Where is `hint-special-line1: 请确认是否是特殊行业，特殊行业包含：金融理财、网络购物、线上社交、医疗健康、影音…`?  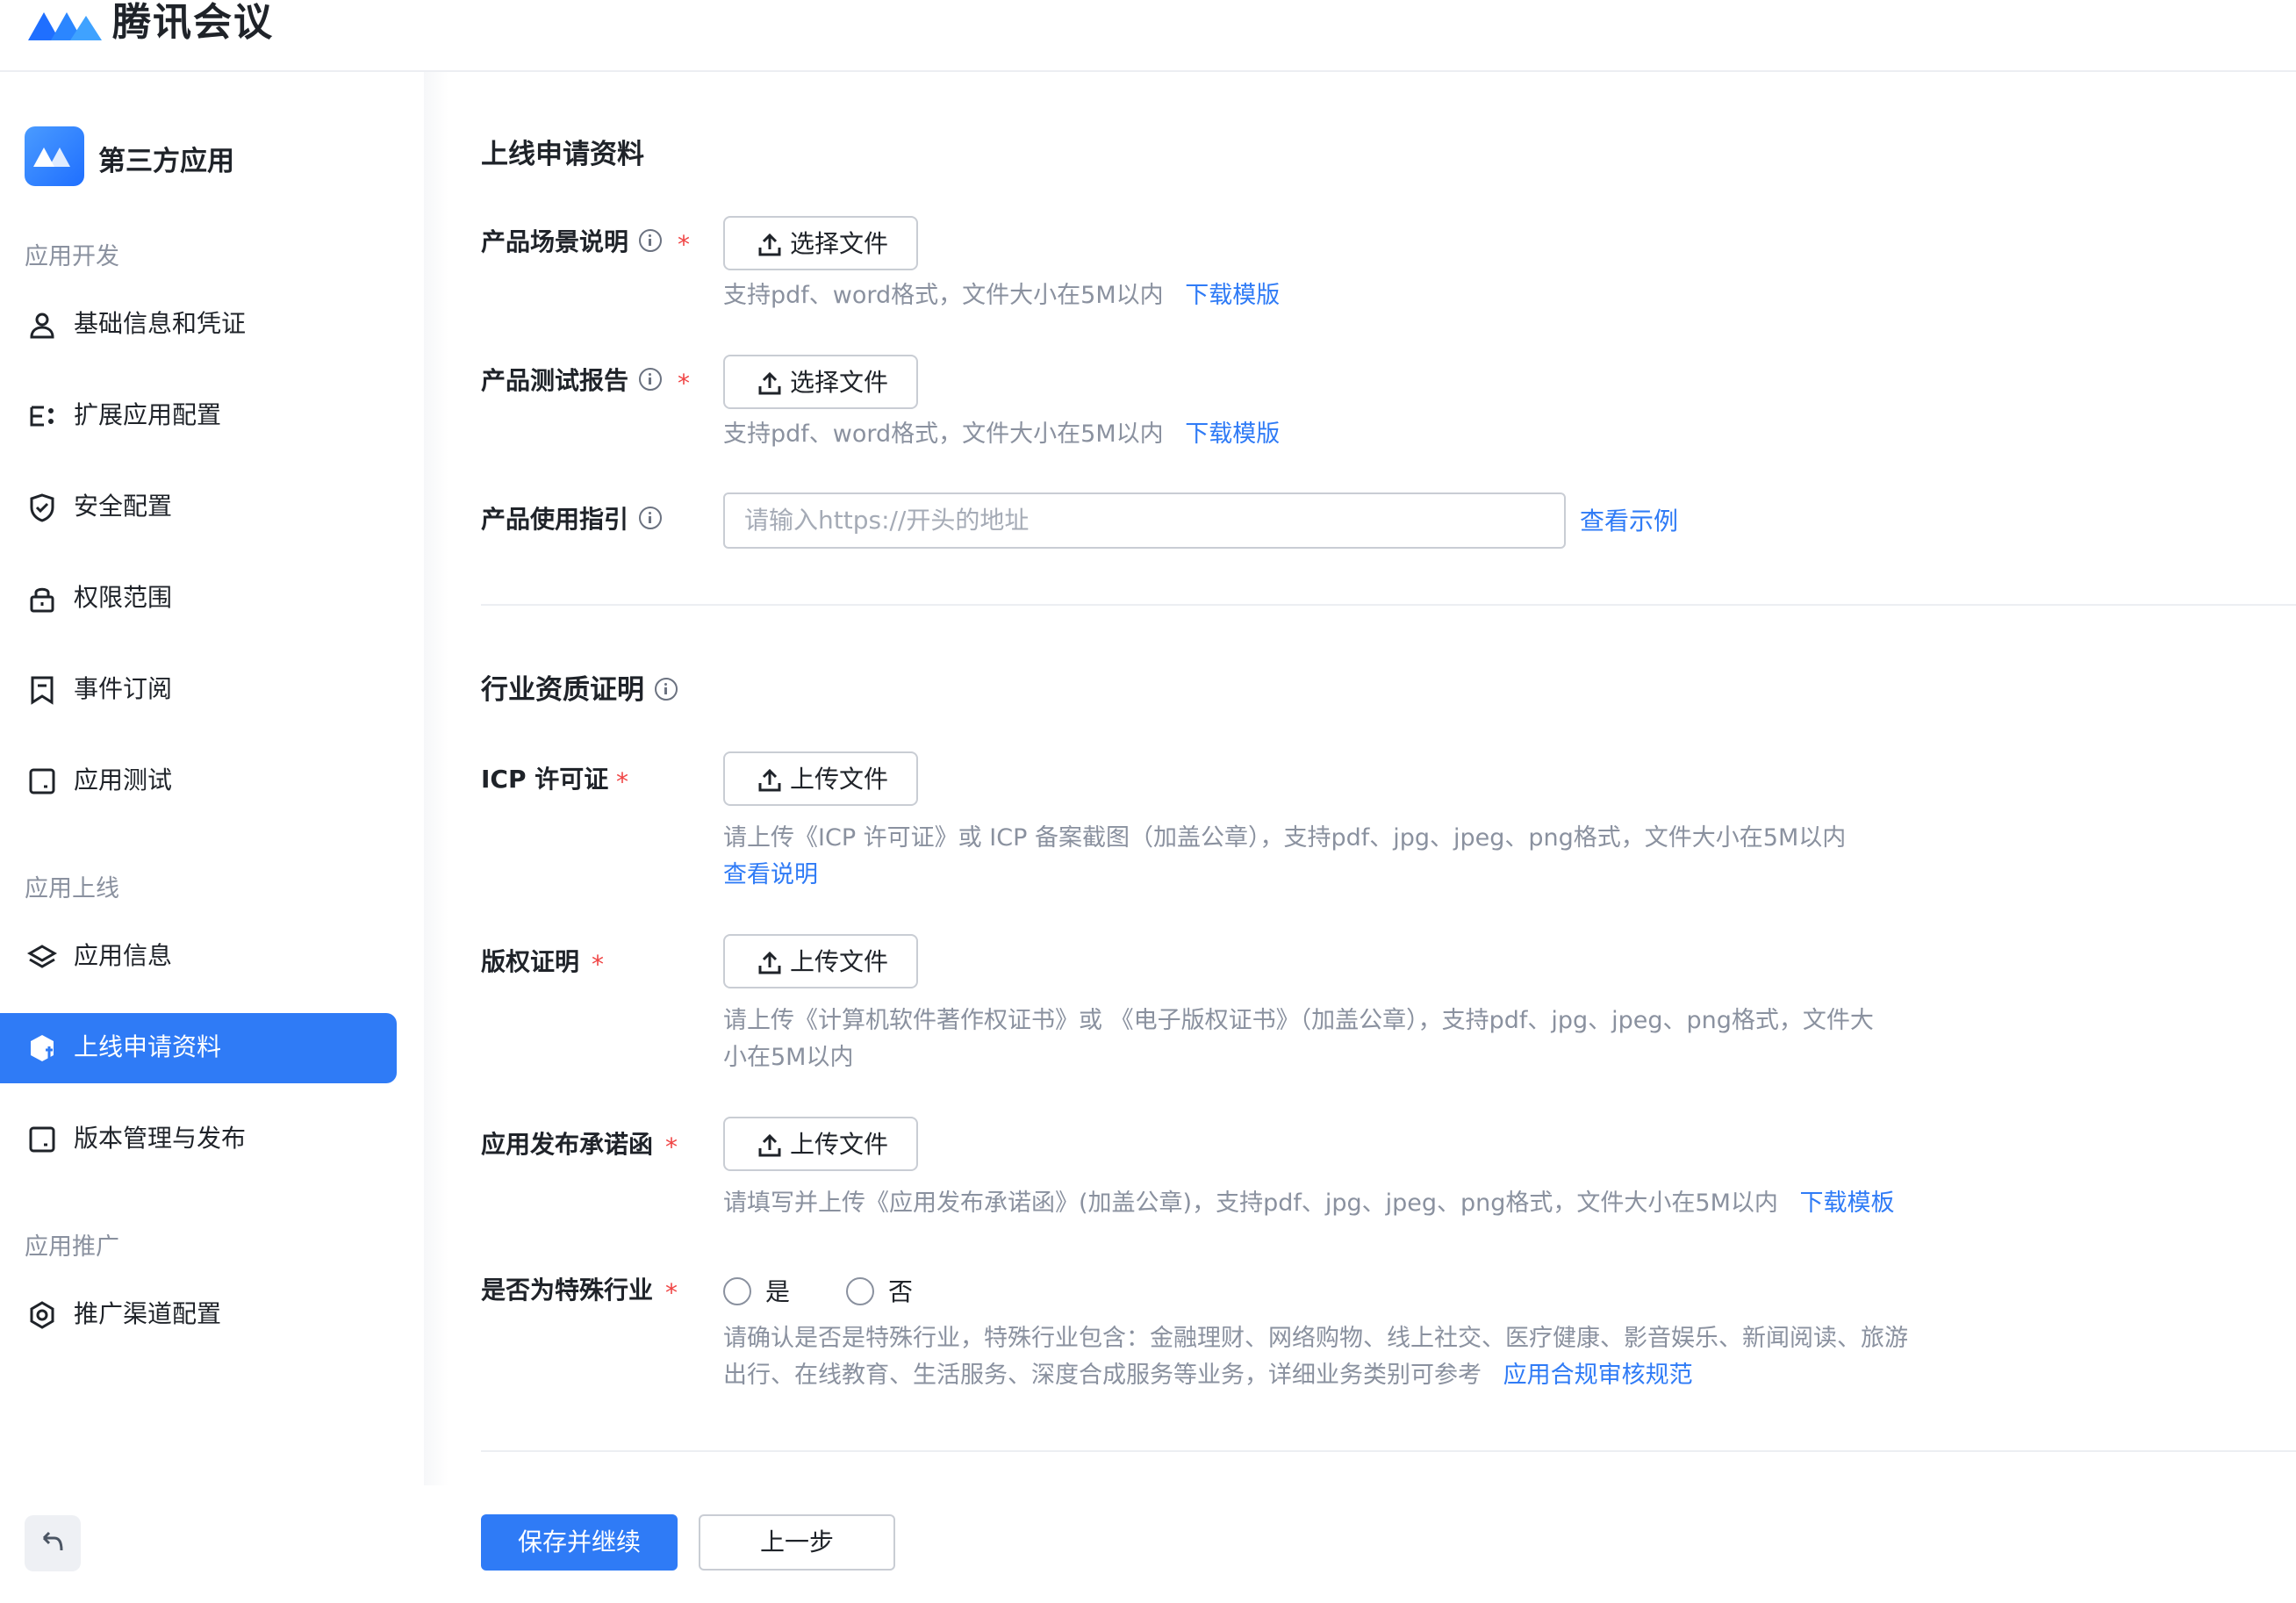 hint-special-line1: 请确认是否是特殊行业，特殊行业包含：金融理财、网络购物、线上社交、医疗健康、影音… is located at coordinates (1315, 1338).